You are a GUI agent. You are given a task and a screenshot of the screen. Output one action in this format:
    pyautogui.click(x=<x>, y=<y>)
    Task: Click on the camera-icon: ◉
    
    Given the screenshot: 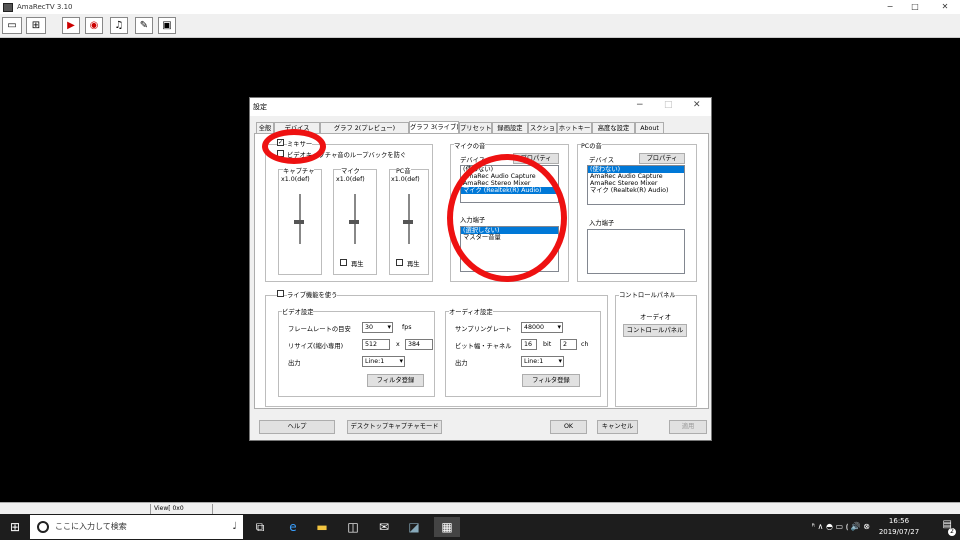 What is the action you would take?
    pyautogui.click(x=94, y=25)
    